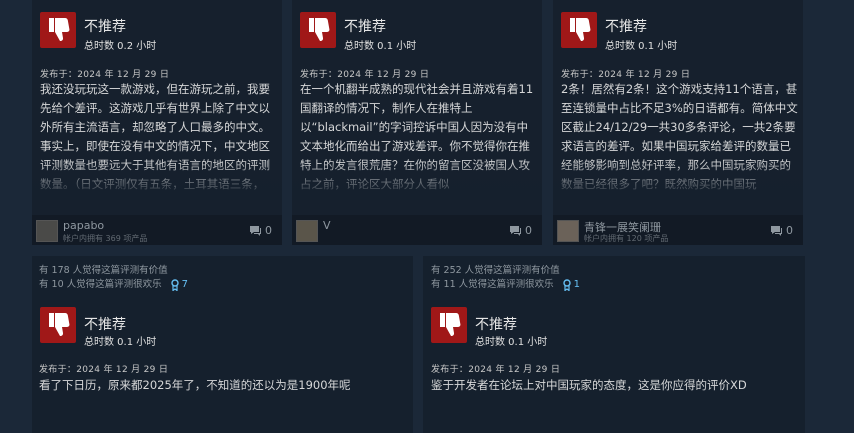 The height and width of the screenshot is (433, 854). I want to click on review-text: 鉴于开发者在论坛上对中国玩家的态度，这是你应得的评价XD, so click(589, 385).